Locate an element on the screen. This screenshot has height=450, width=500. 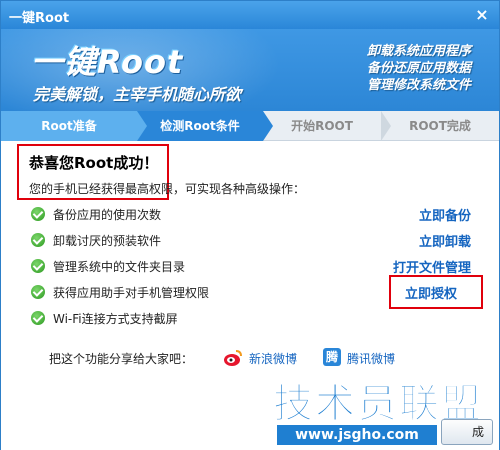
app-logo: 一键Root is located at coordinates (107, 62).